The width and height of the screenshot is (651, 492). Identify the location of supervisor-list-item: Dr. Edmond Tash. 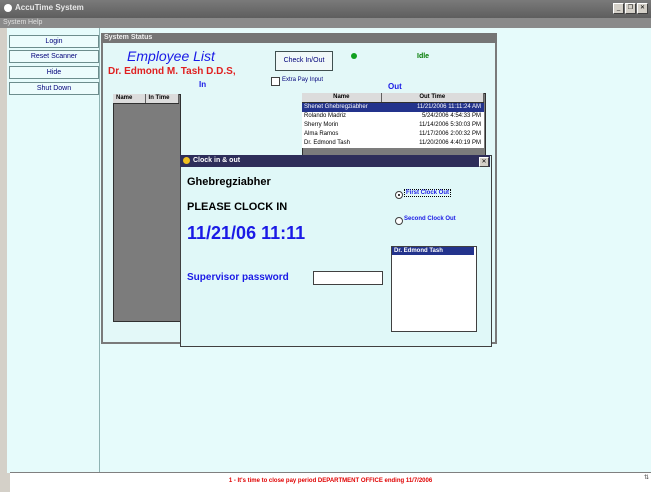
(433, 251).